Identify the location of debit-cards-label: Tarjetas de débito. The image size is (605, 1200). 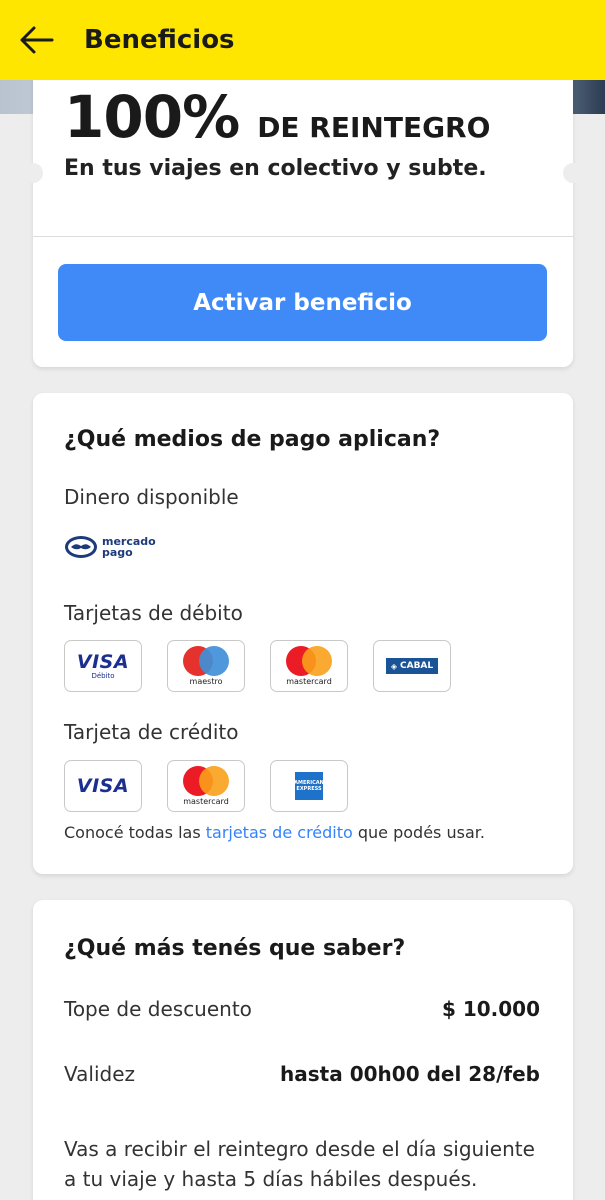
(153, 613).